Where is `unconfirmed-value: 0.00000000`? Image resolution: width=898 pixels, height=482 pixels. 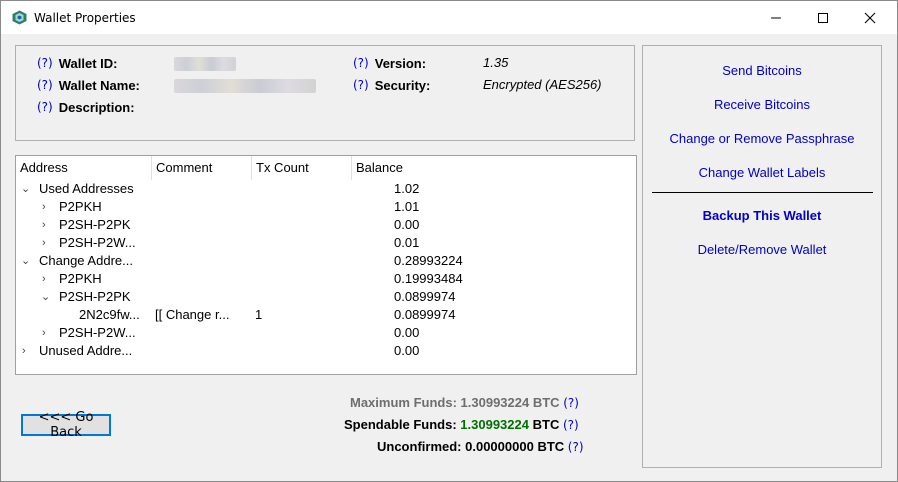 unconfirmed-value: 0.00000000 is located at coordinates (499, 446).